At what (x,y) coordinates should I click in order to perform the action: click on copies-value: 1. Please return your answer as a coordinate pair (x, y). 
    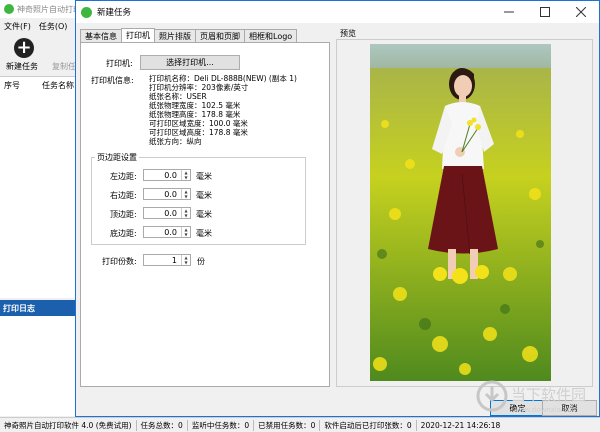
    Looking at the image, I should click on (162, 260).